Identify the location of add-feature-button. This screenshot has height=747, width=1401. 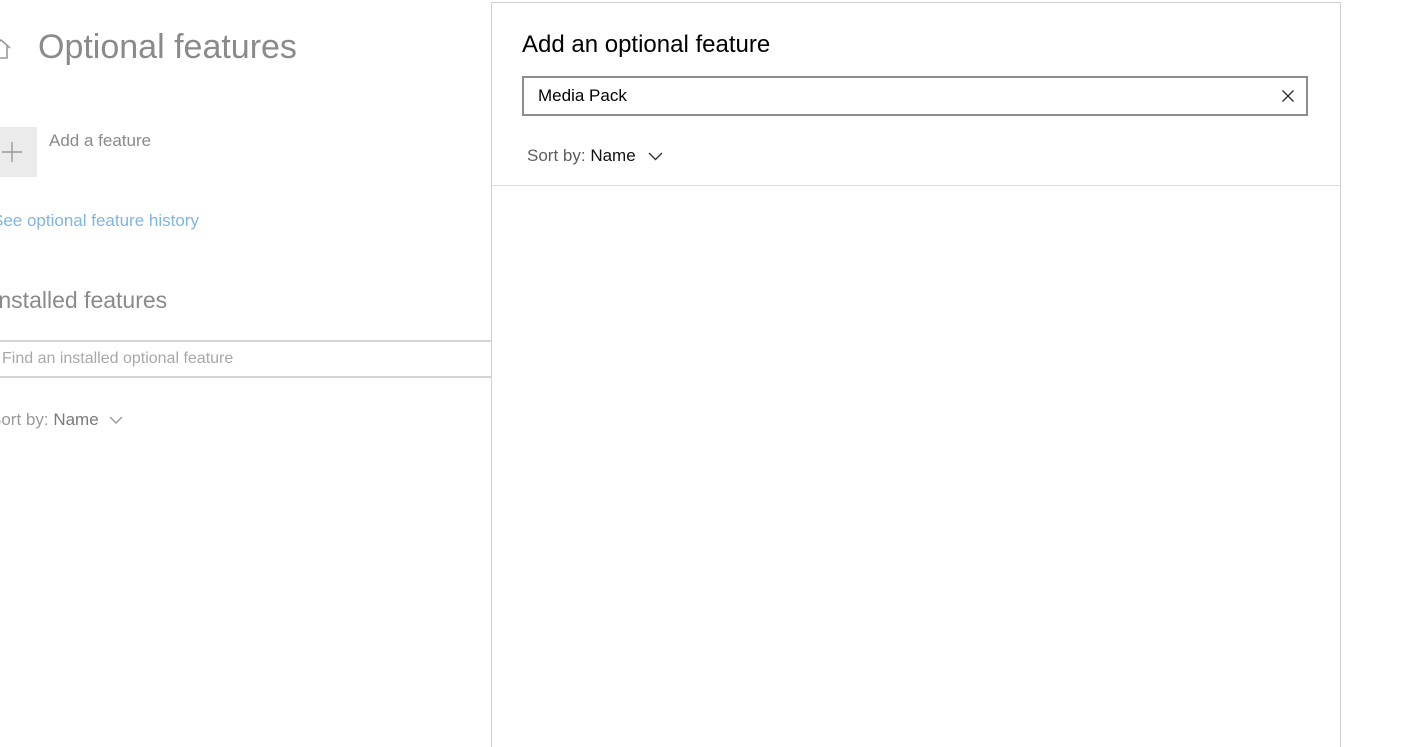
(18, 152).